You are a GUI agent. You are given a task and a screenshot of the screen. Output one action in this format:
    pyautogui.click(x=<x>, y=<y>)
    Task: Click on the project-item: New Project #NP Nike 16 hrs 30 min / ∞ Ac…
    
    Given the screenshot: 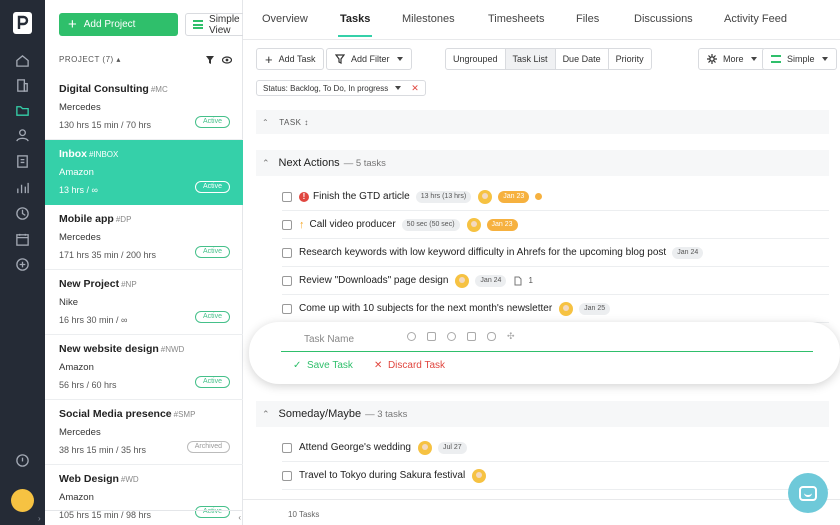 What is the action you would take?
    pyautogui.click(x=144, y=302)
    